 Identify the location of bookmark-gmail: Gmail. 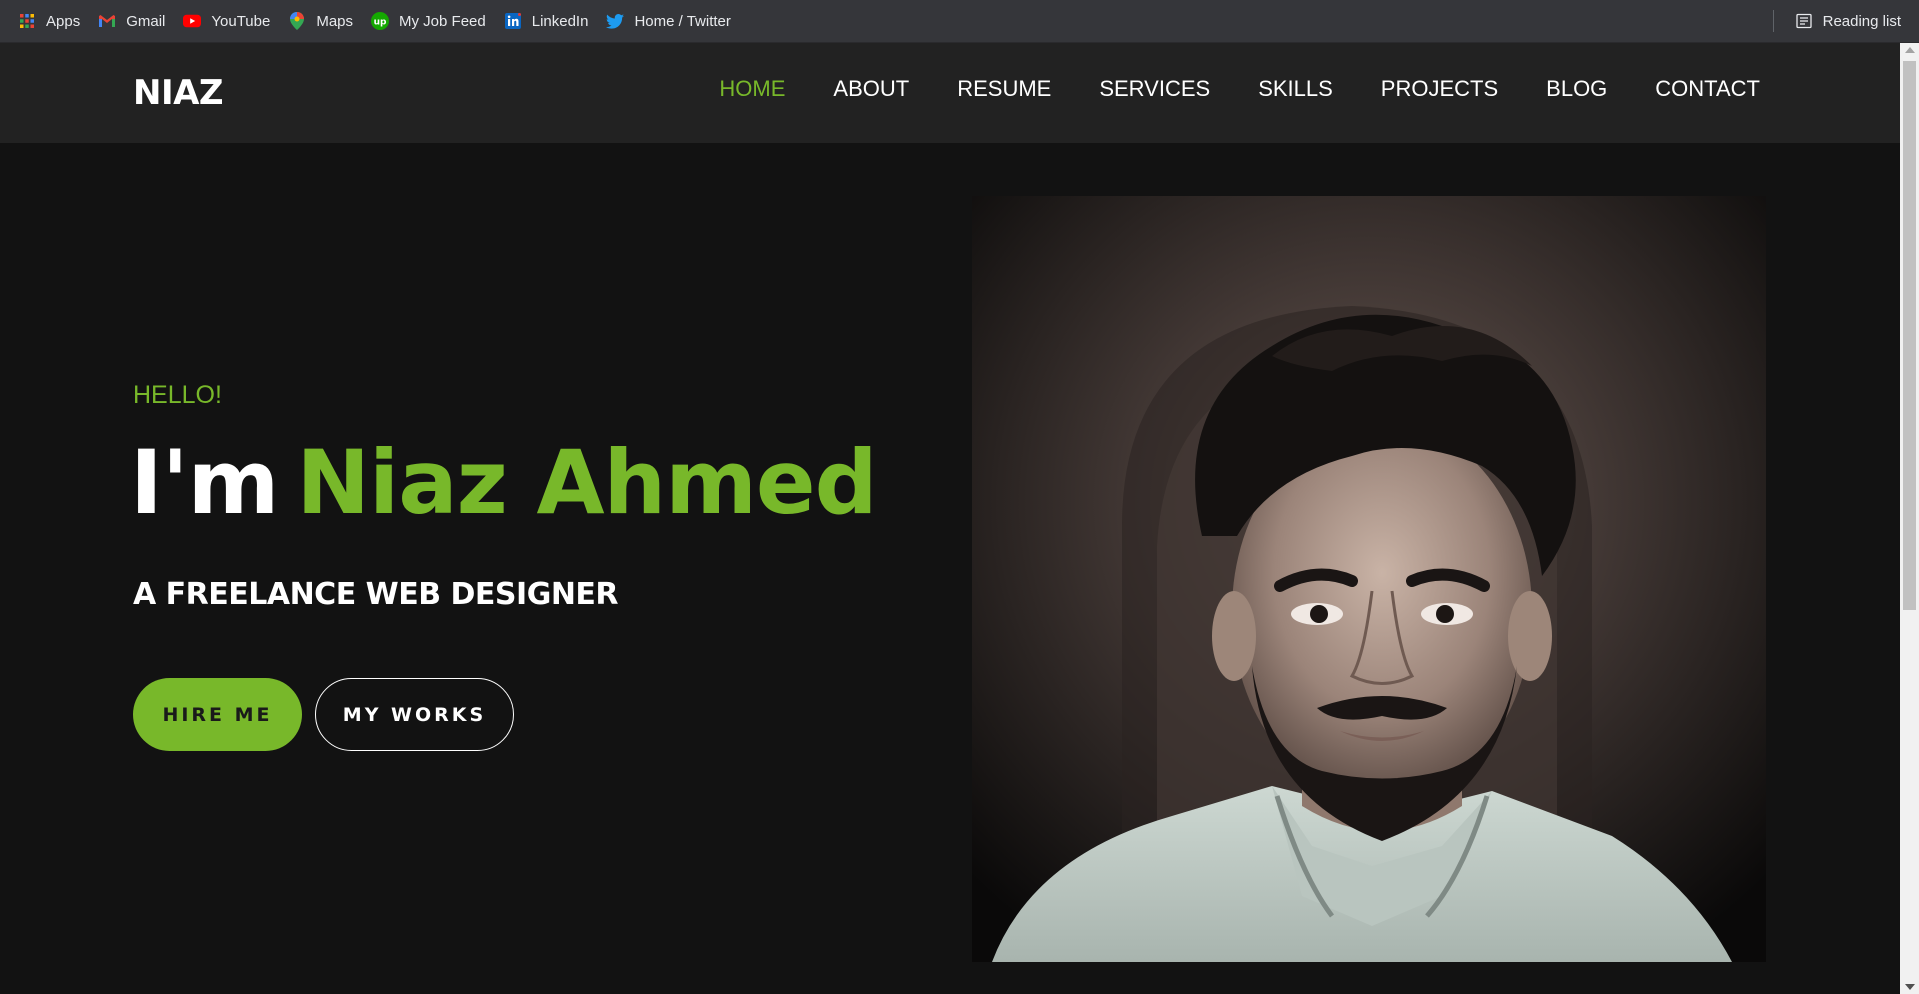
(131, 21).